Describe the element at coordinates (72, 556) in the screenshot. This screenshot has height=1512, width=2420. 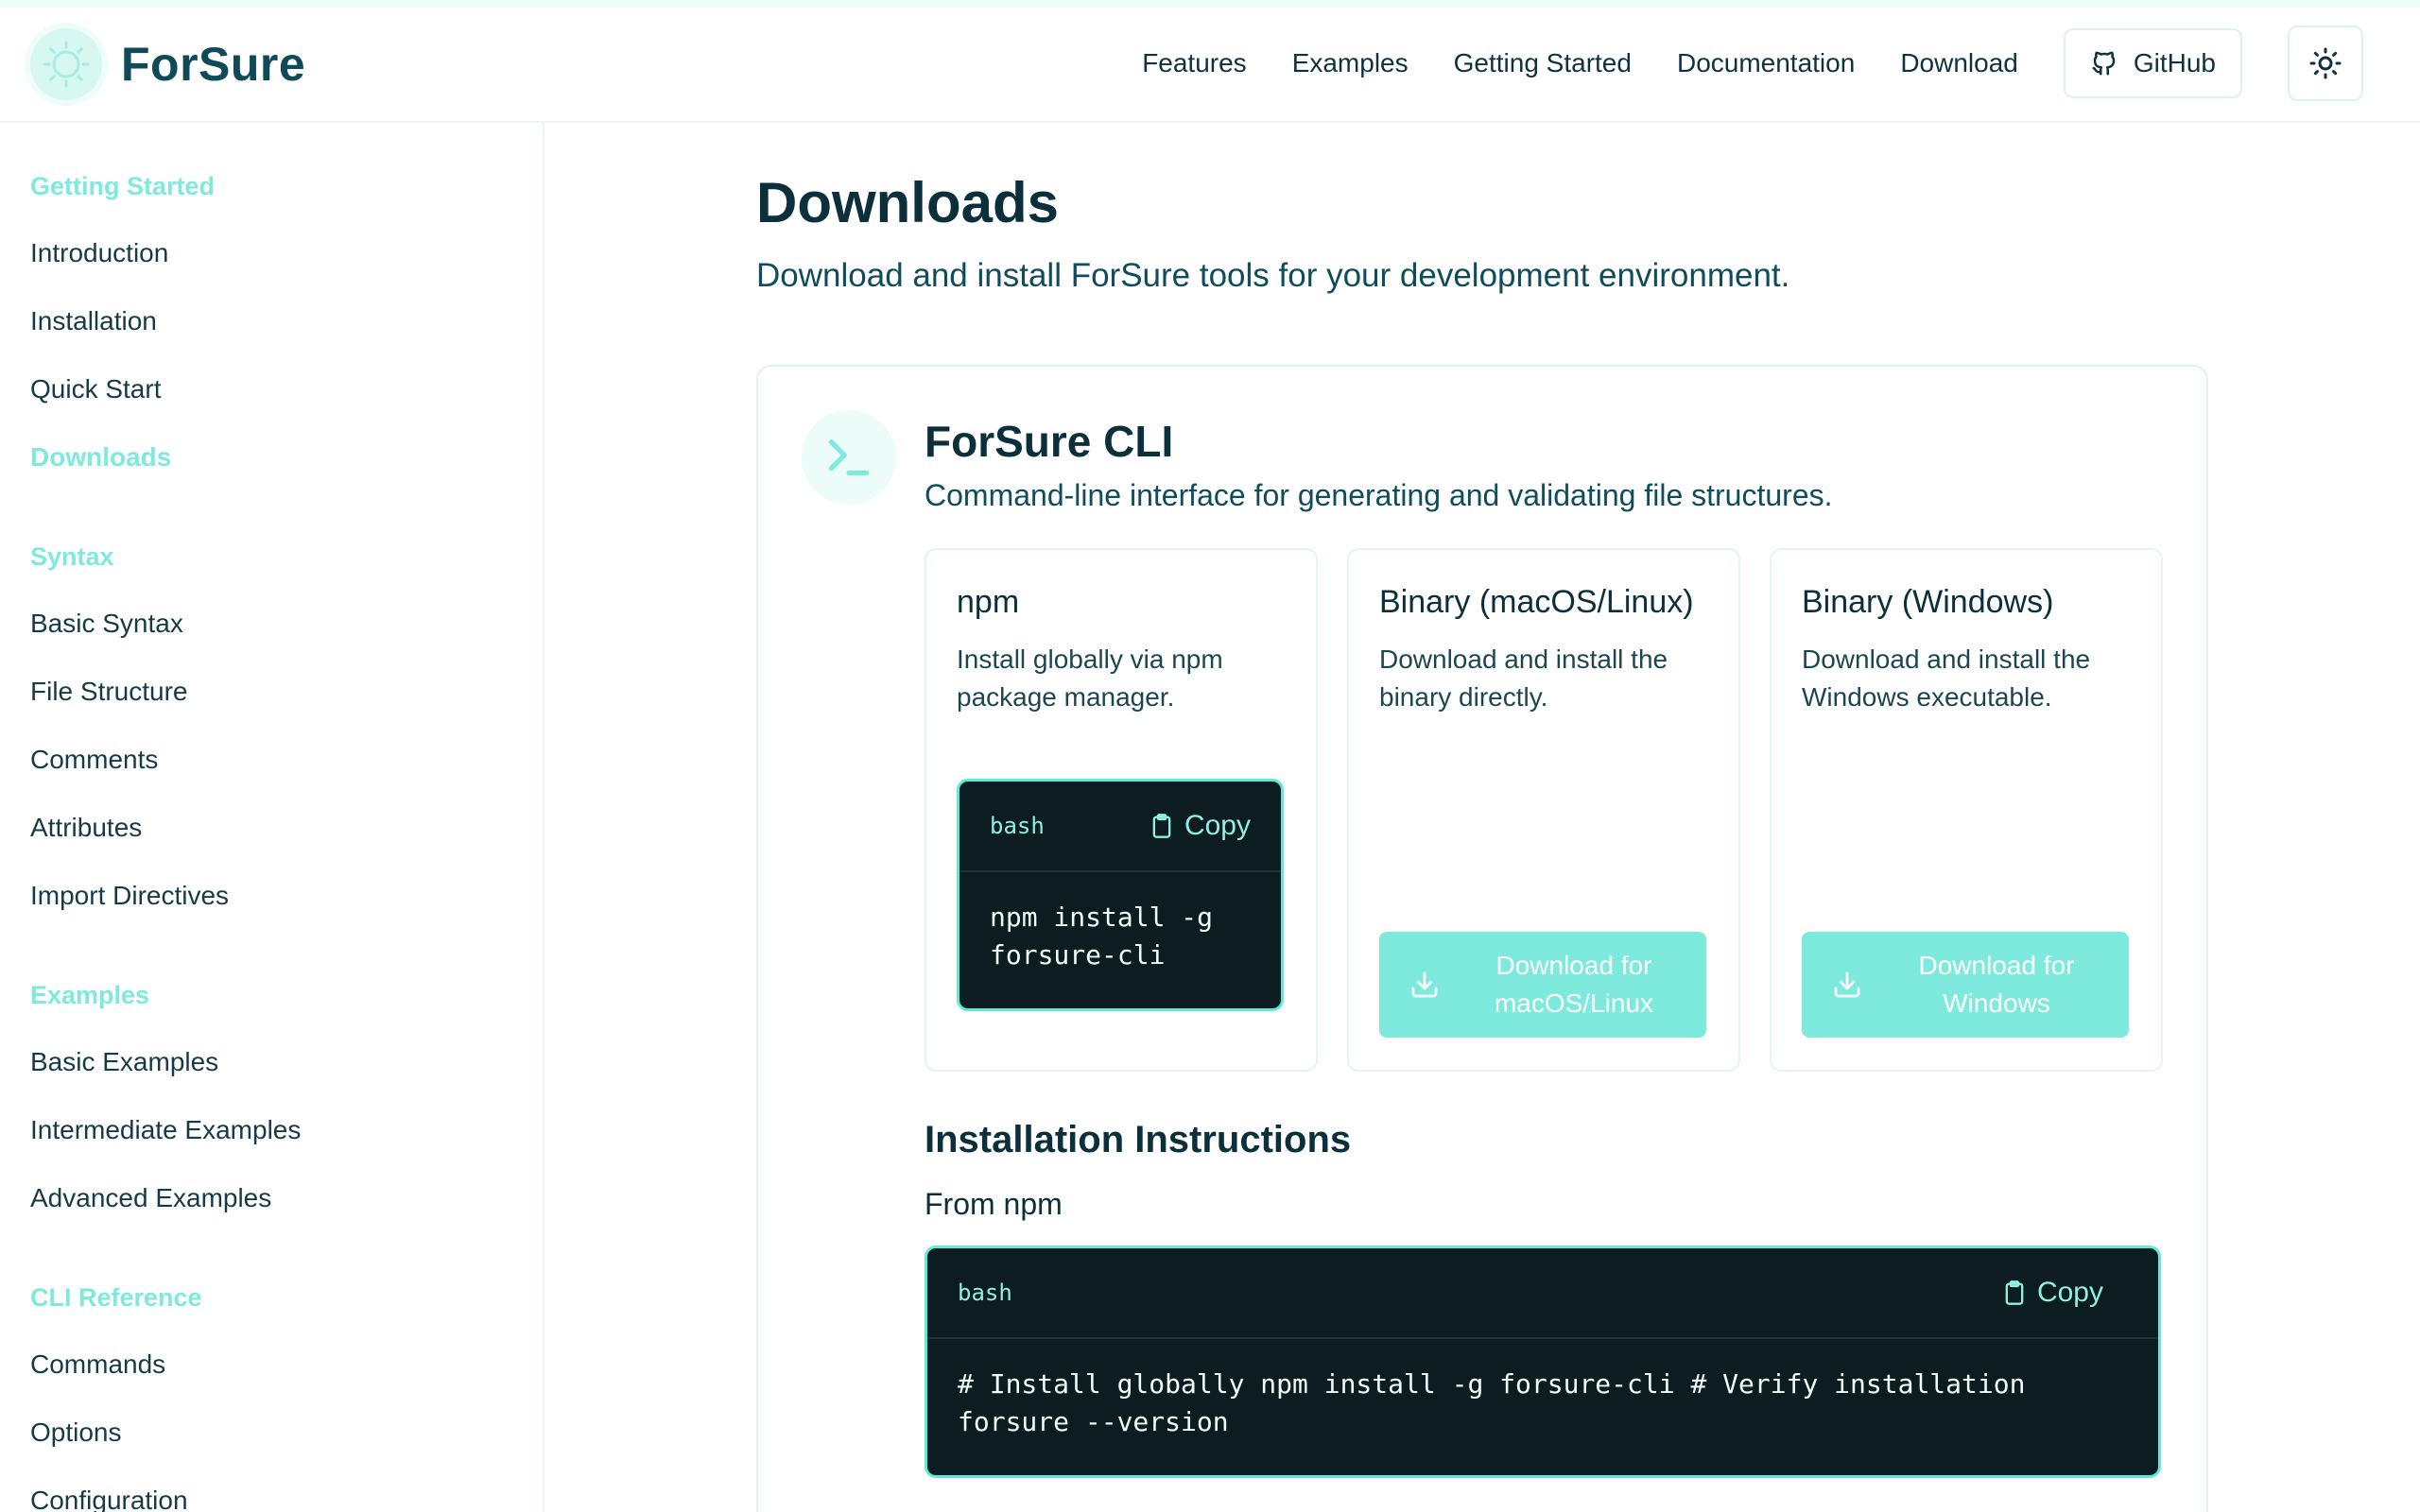
I see `sidebar-section-syntax: Syntax` at that location.